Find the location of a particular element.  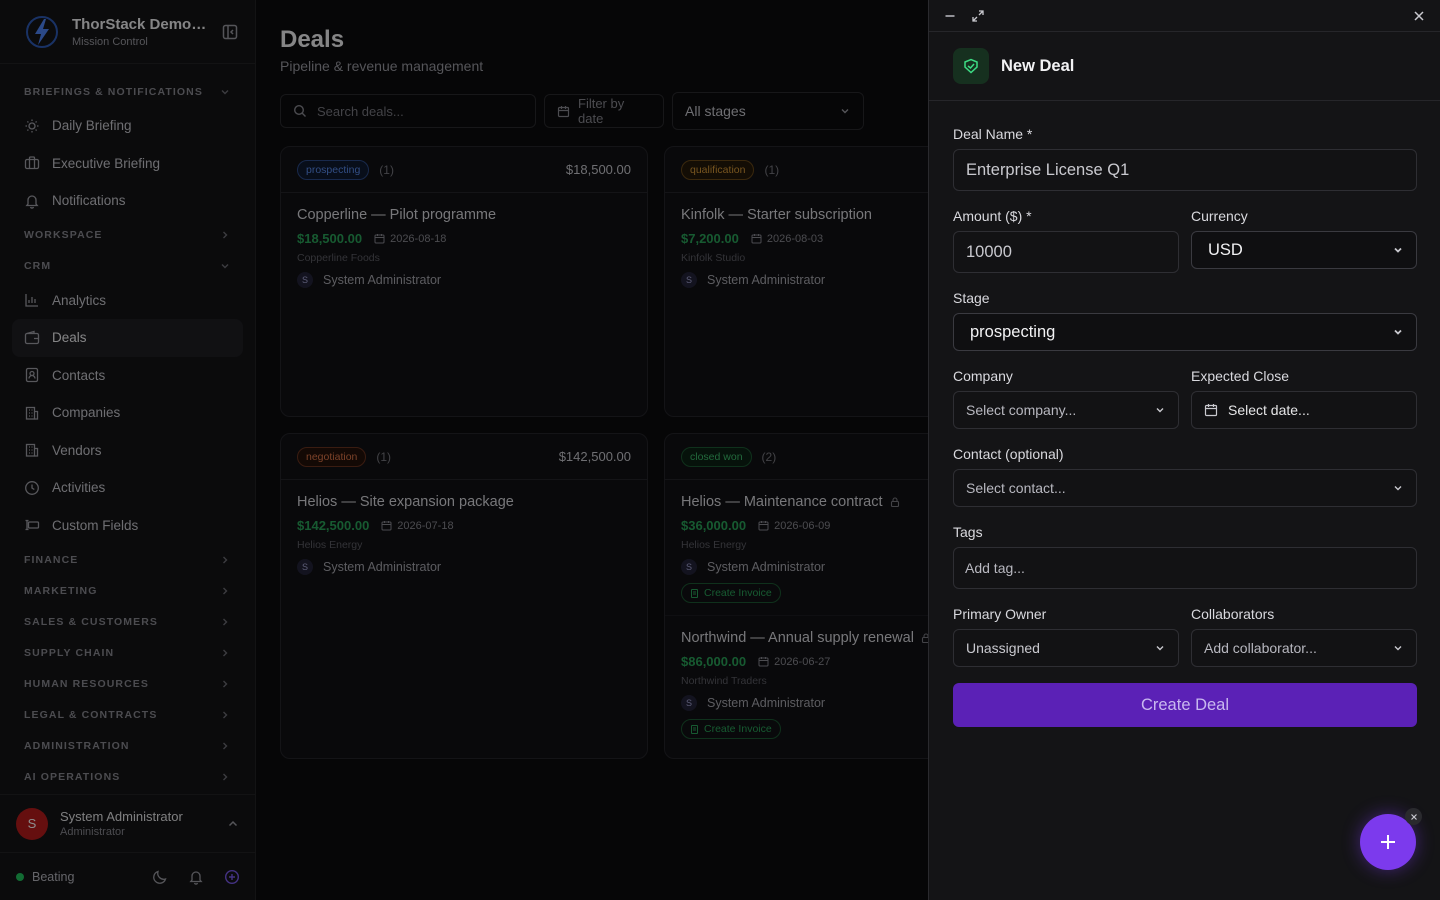

expand-icon is located at coordinates (978, 16).